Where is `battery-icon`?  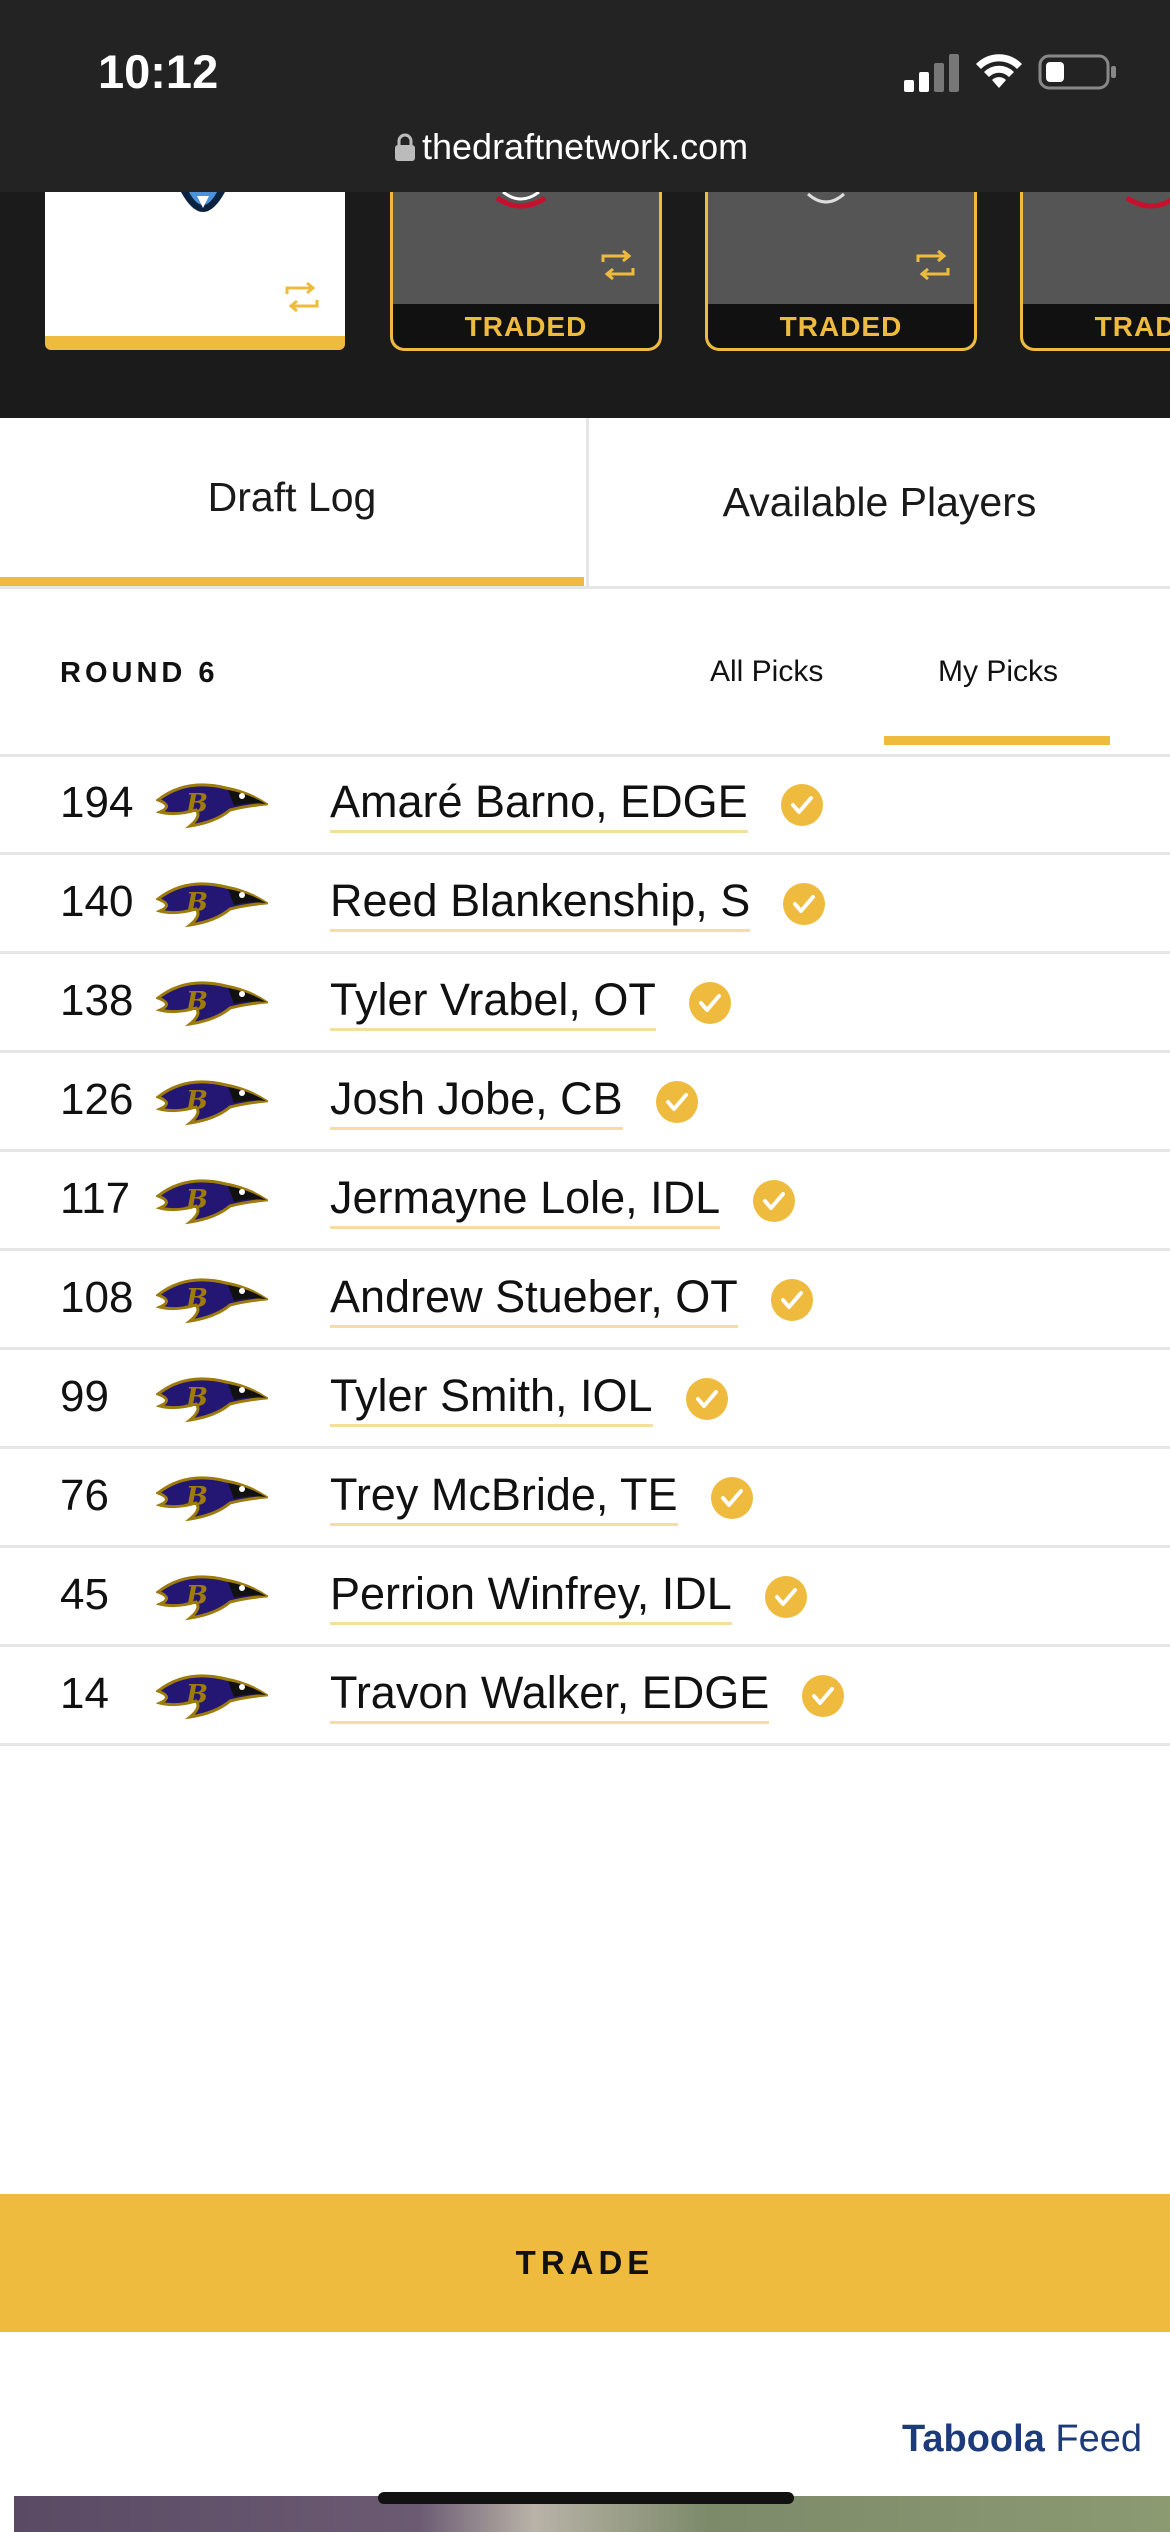 battery-icon is located at coordinates (1077, 72).